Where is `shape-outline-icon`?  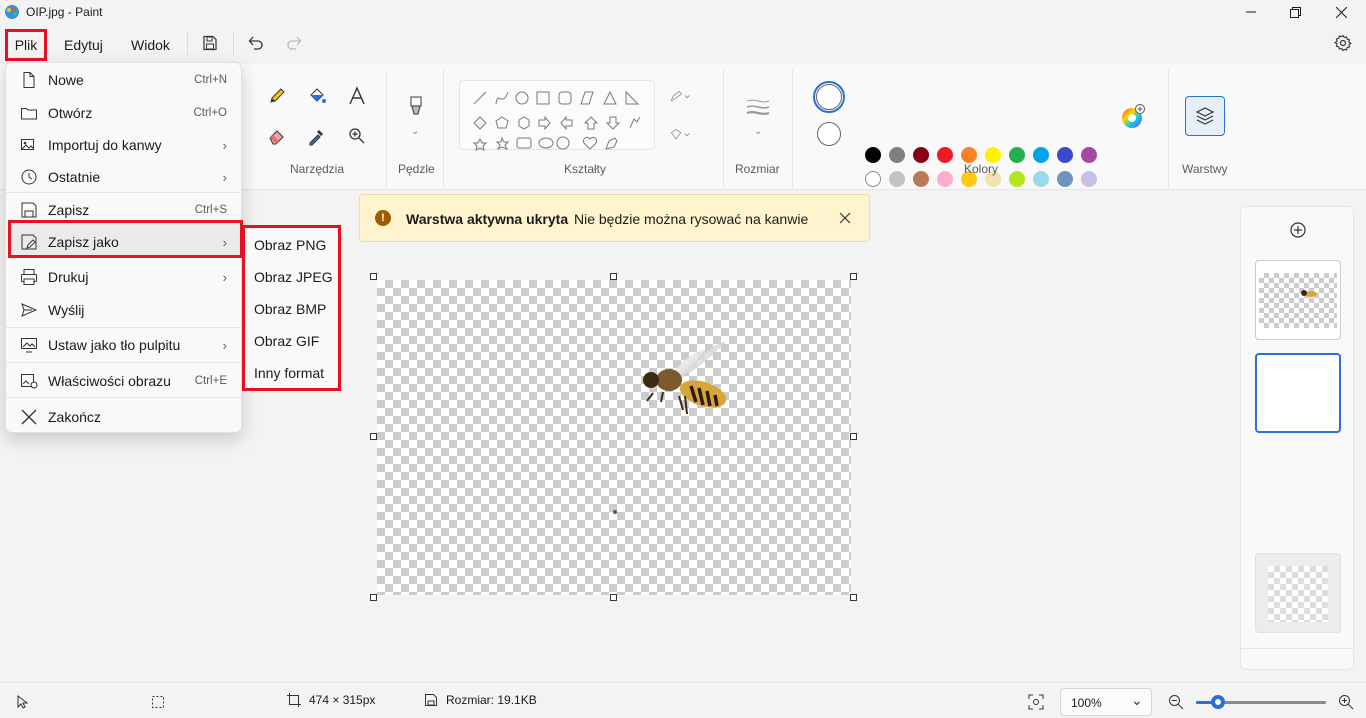
shape-outline-icon is located at coordinates (680, 97).